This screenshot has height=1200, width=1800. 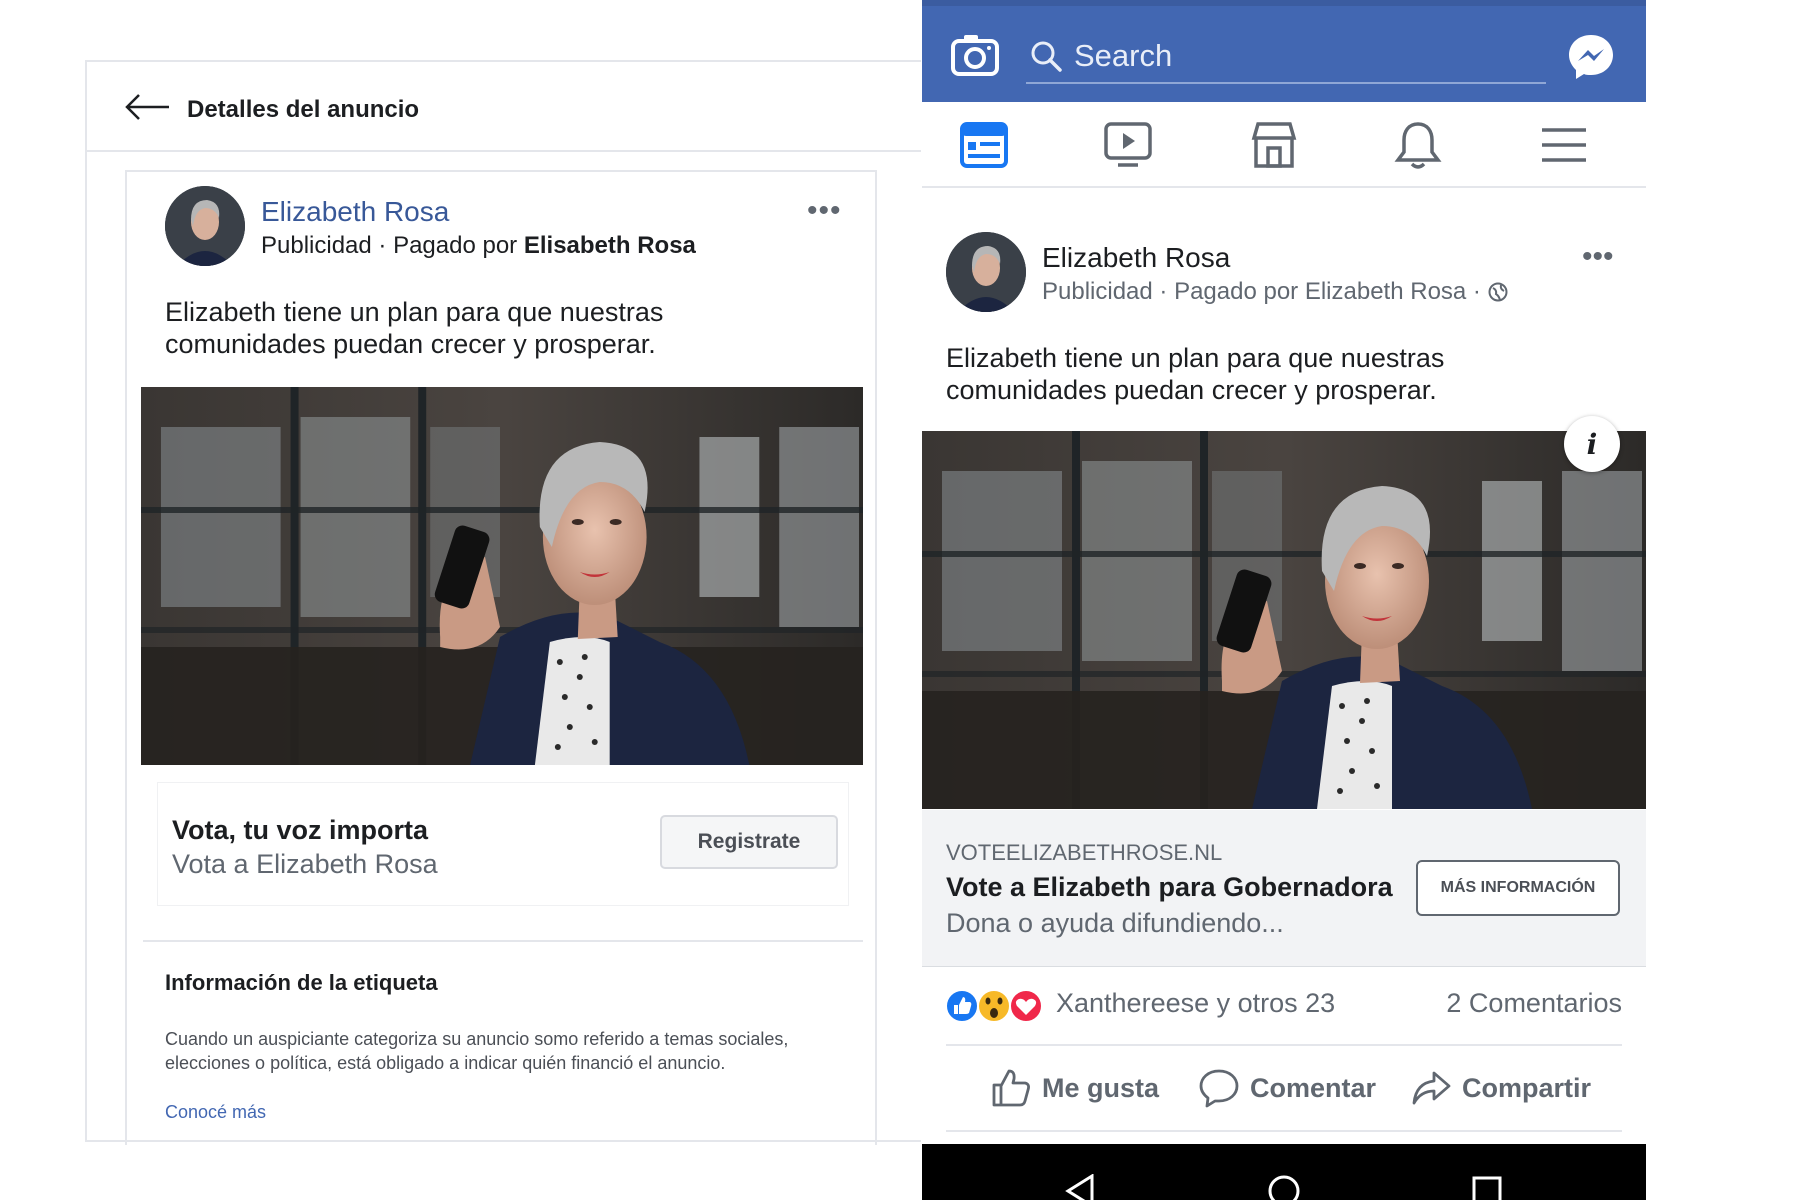 I want to click on search-icon, so click(x=1046, y=56).